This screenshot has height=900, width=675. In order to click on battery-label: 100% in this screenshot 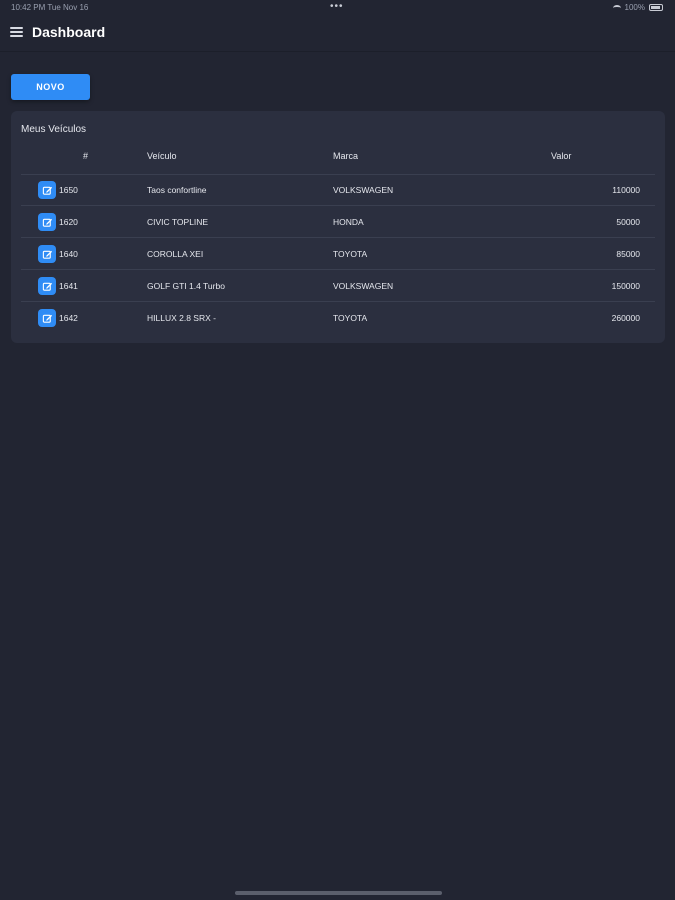, I will do `click(634, 7)`.